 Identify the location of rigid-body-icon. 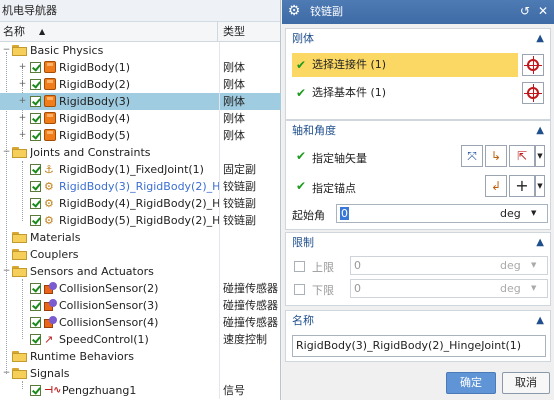
(50, 67).